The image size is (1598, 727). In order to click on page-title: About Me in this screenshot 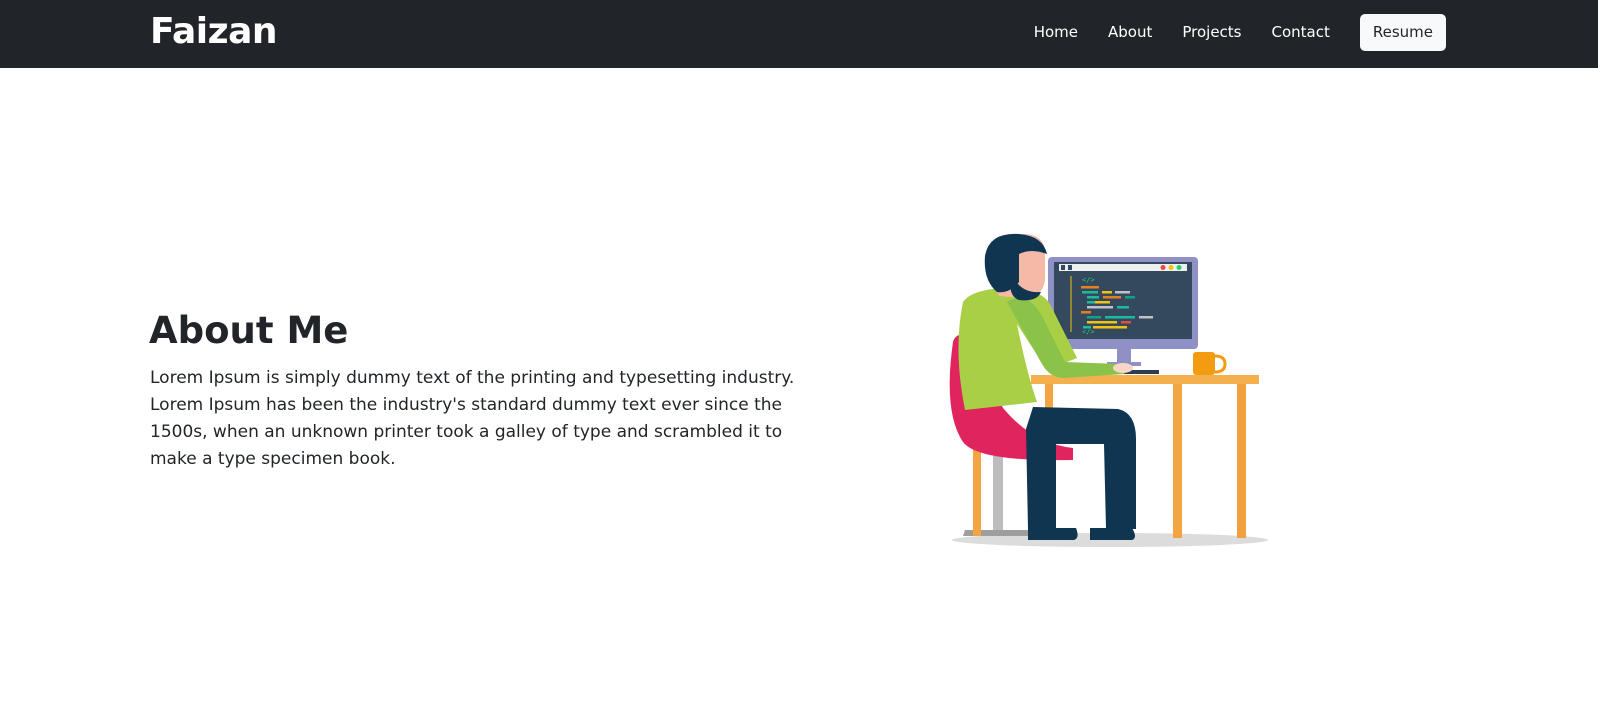, I will do `click(249, 330)`.